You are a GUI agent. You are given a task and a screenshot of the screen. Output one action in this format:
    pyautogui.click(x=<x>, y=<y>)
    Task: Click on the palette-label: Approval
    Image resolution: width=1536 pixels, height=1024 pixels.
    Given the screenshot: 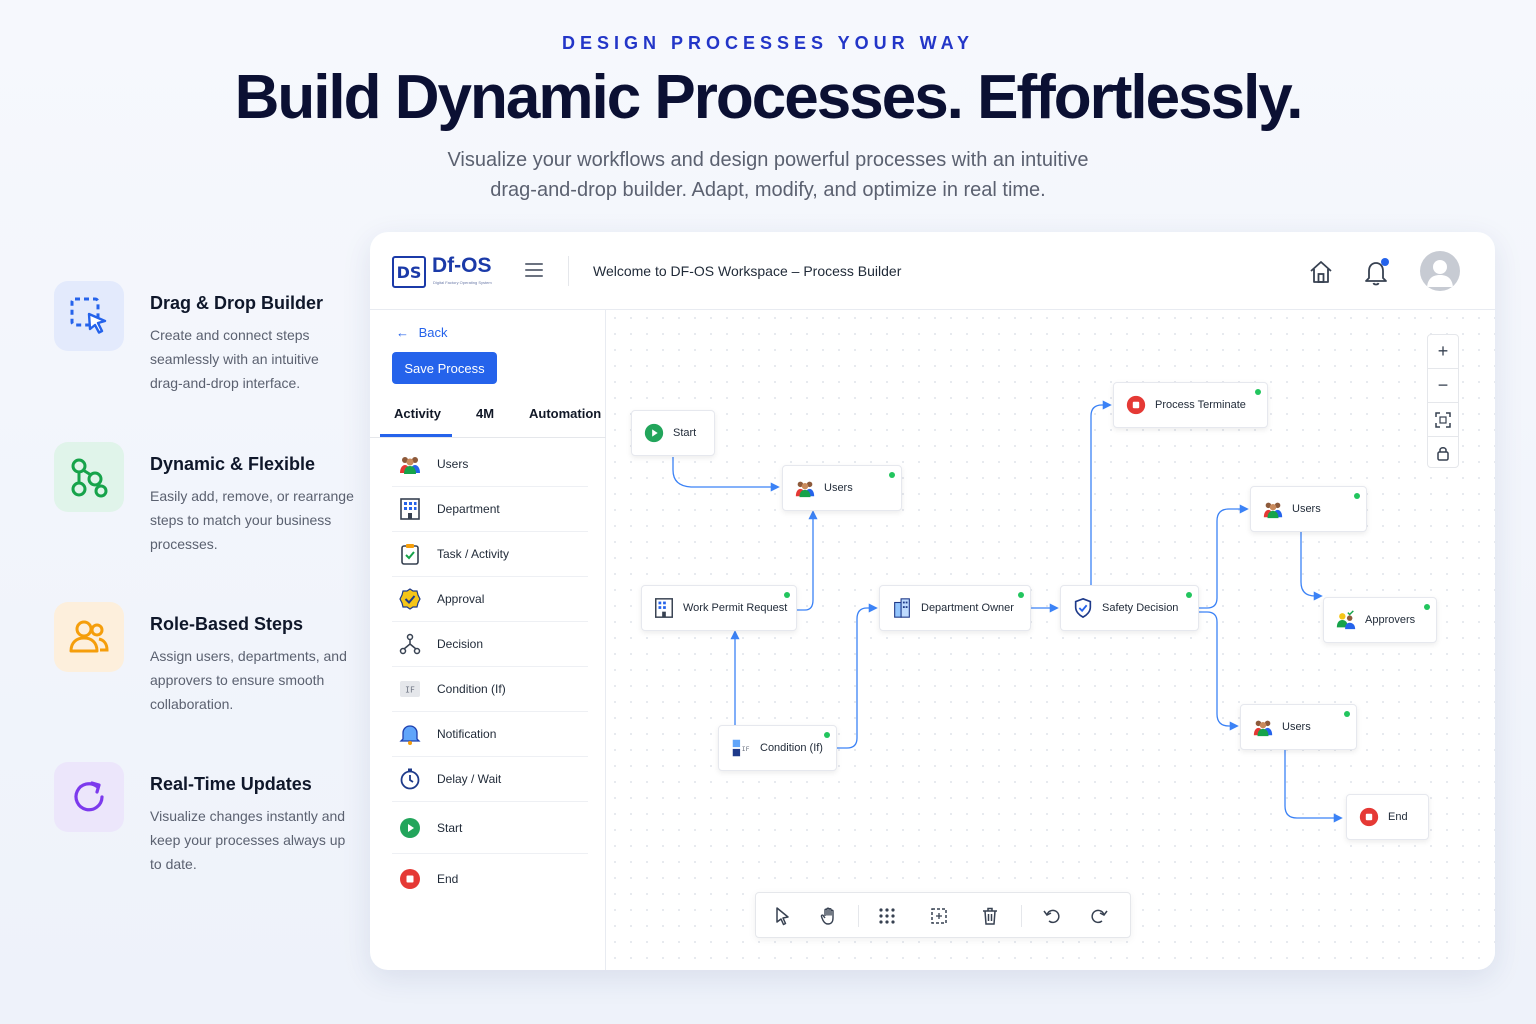 What is the action you would take?
    pyautogui.click(x=461, y=599)
    